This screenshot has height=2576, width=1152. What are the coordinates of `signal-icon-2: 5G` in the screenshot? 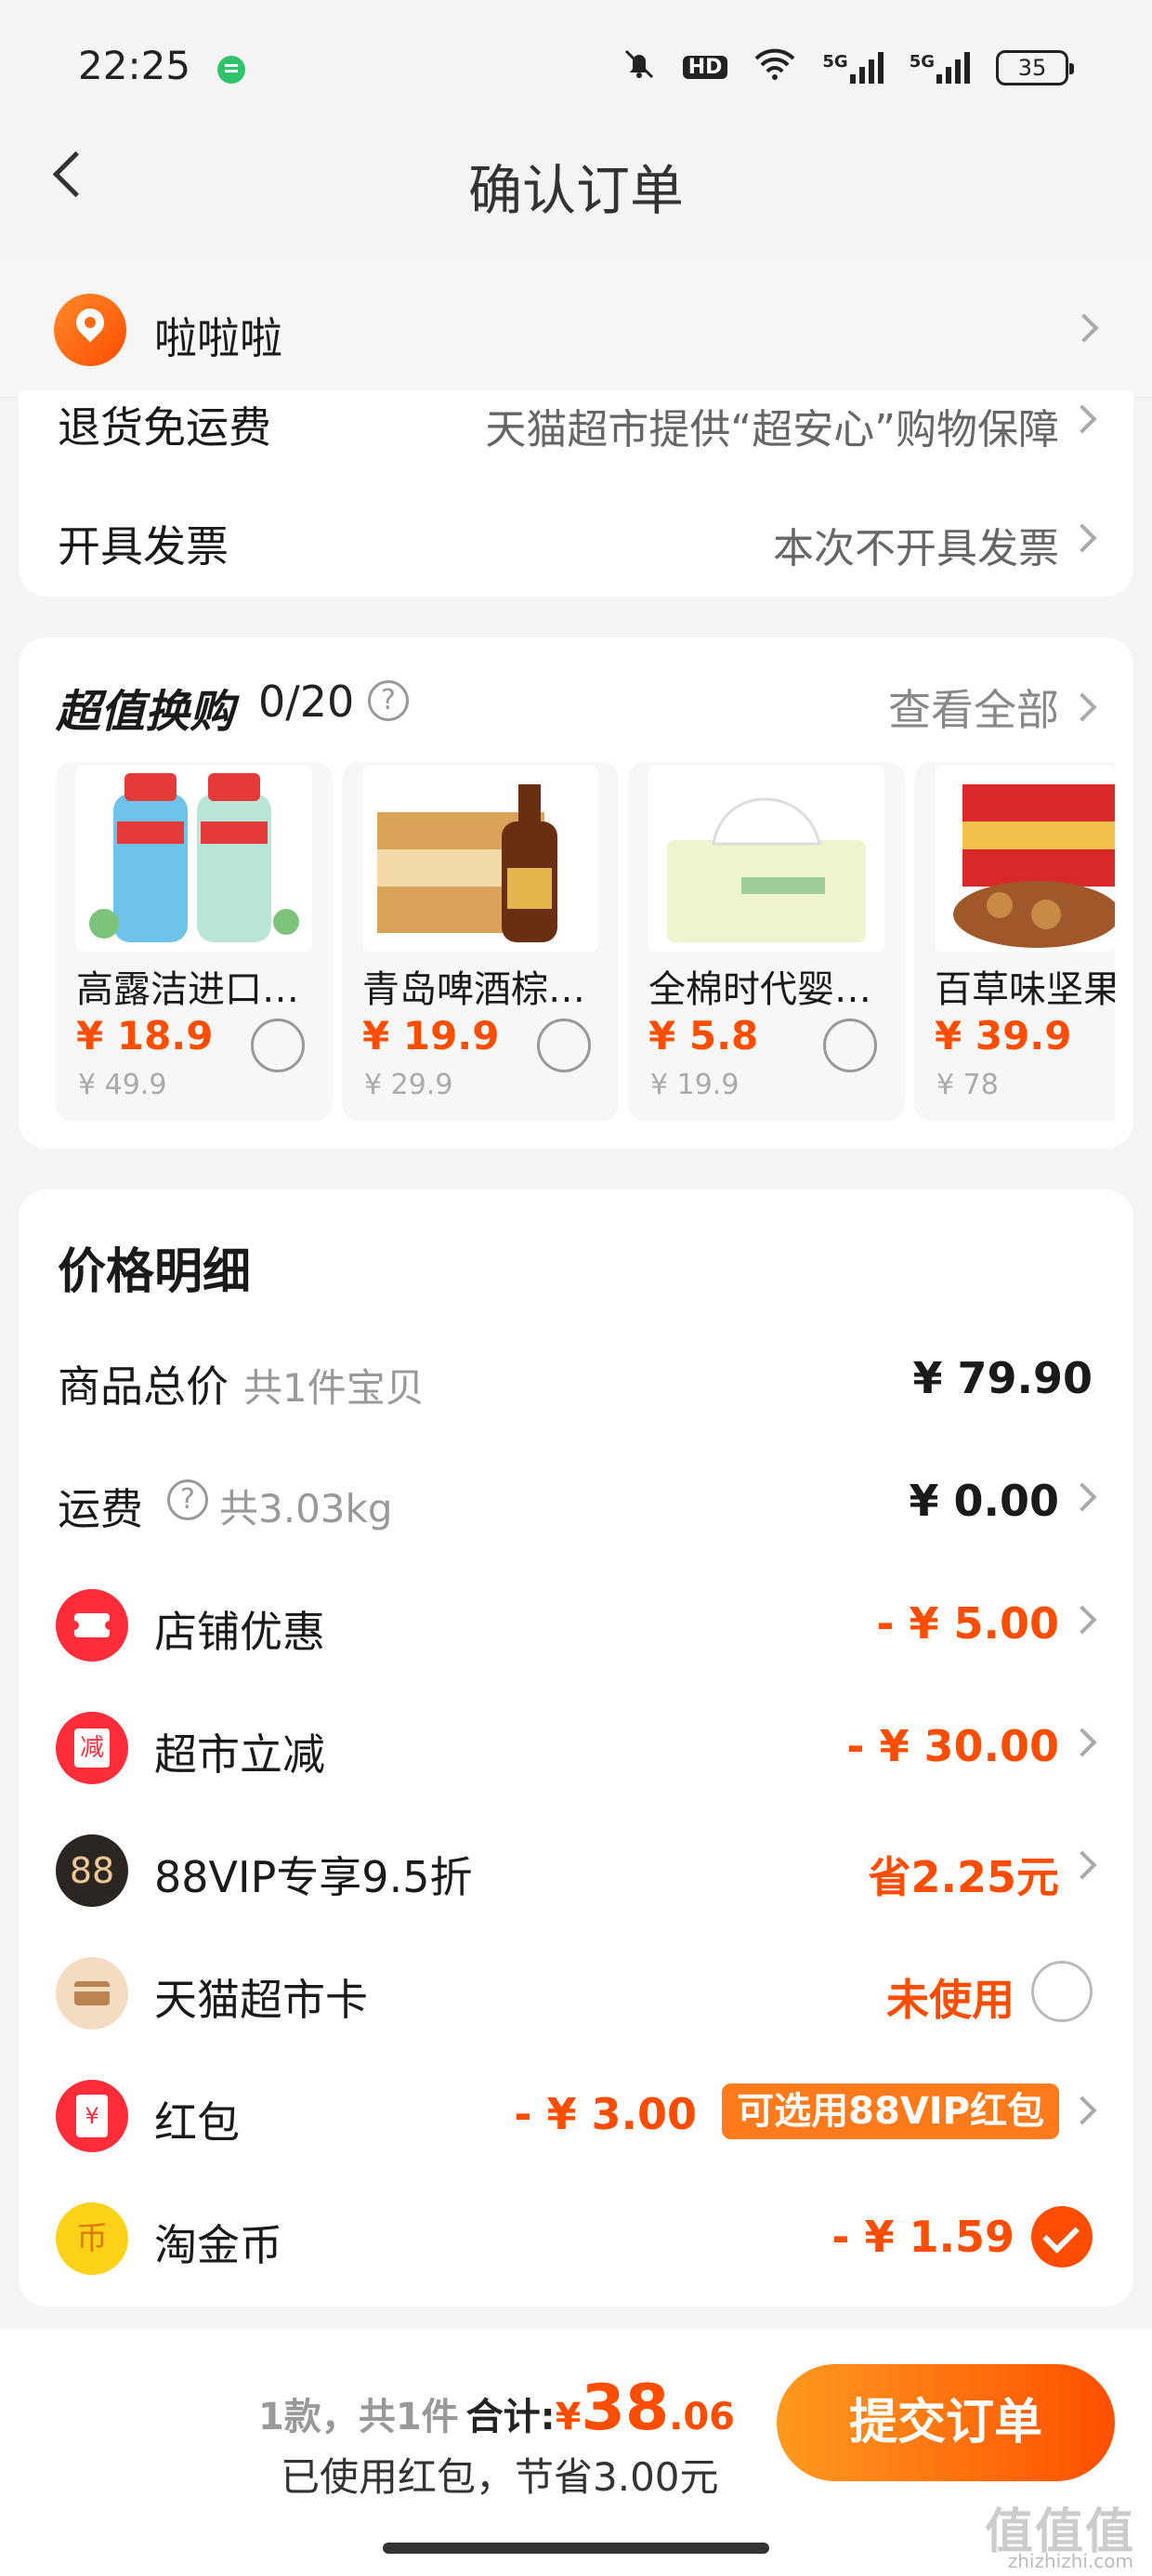 It's located at (940, 67).